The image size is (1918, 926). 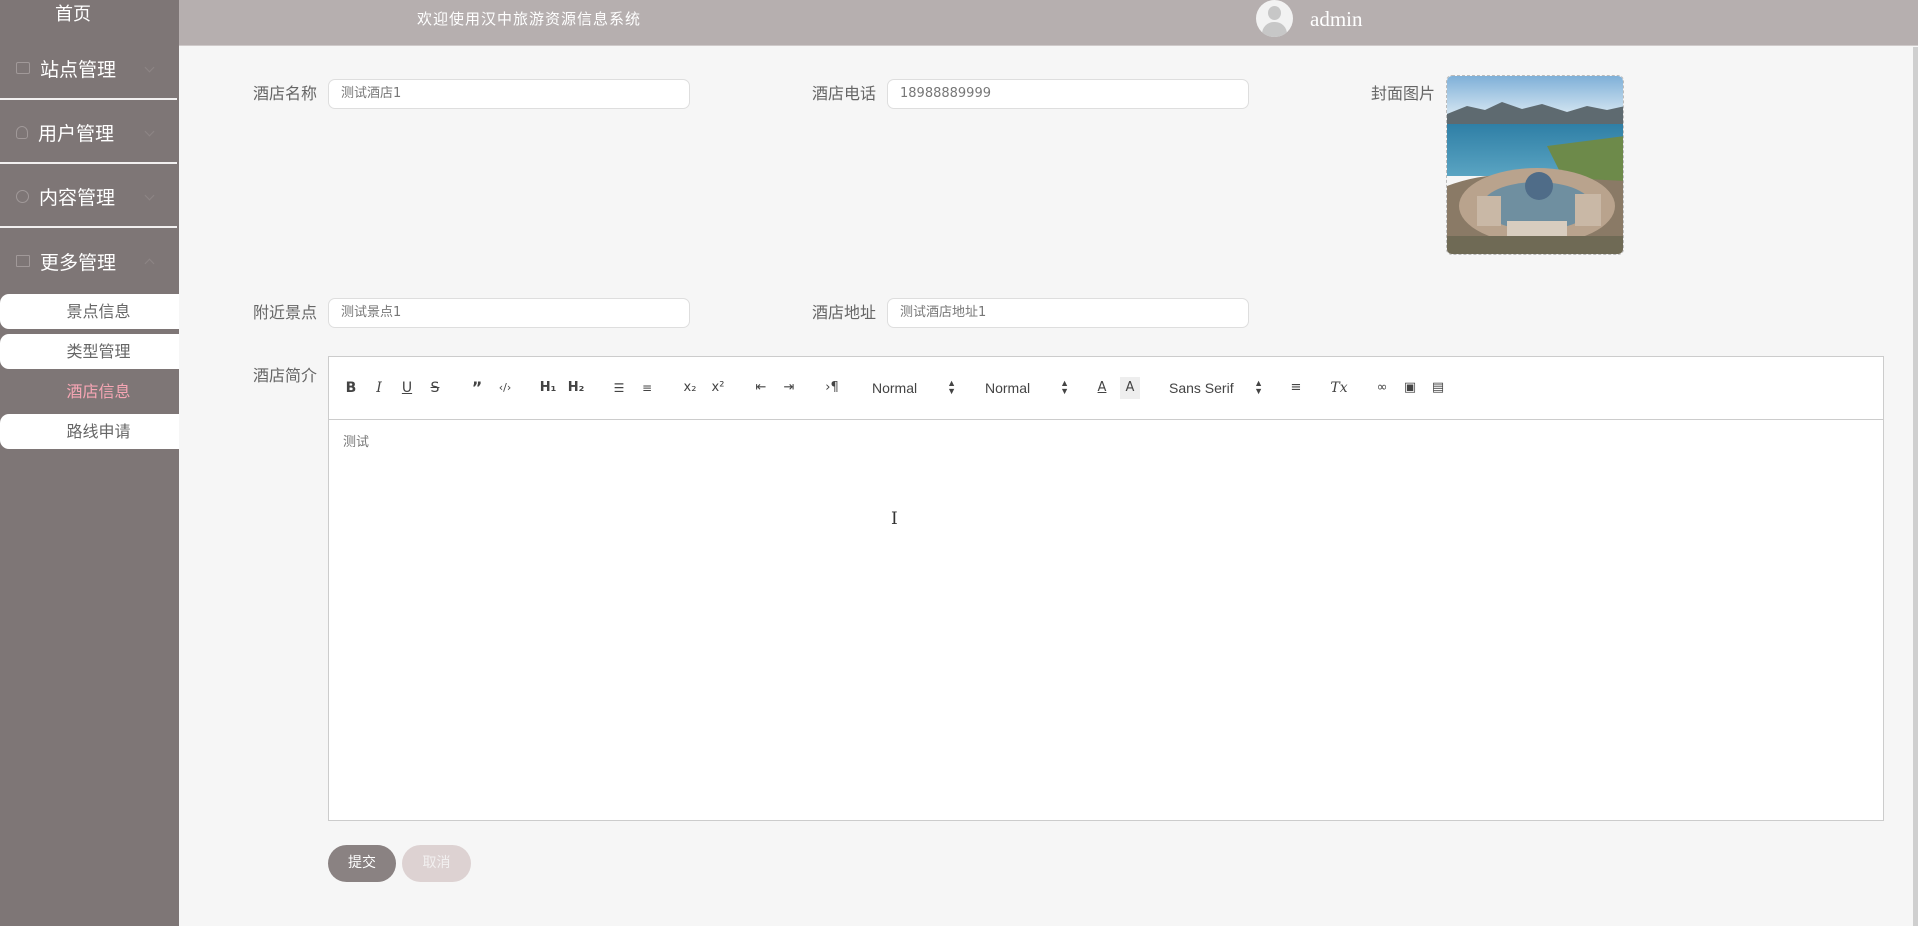 I want to click on sidebar-group-label: 站点管理, so click(x=78, y=69).